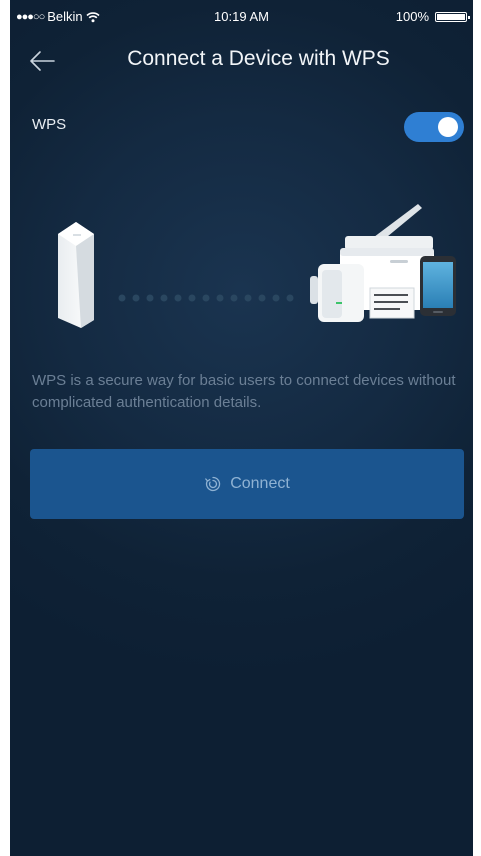 This screenshot has width=481, height=856. I want to click on battery-info: 100%, so click(432, 16).